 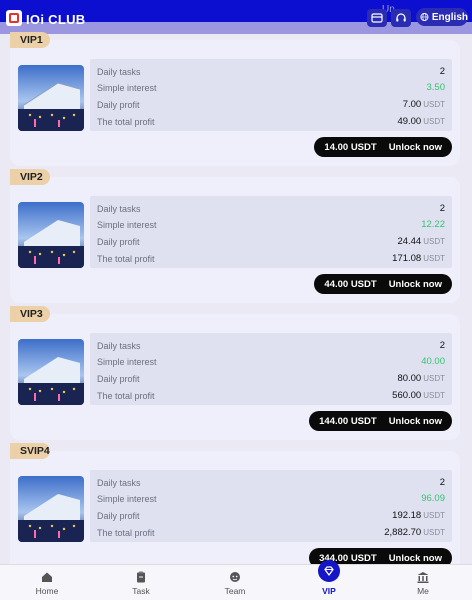 What do you see at coordinates (271, 242) in the screenshot?
I see `daily-profit-row: Daily profit 24.44 USDT` at bounding box center [271, 242].